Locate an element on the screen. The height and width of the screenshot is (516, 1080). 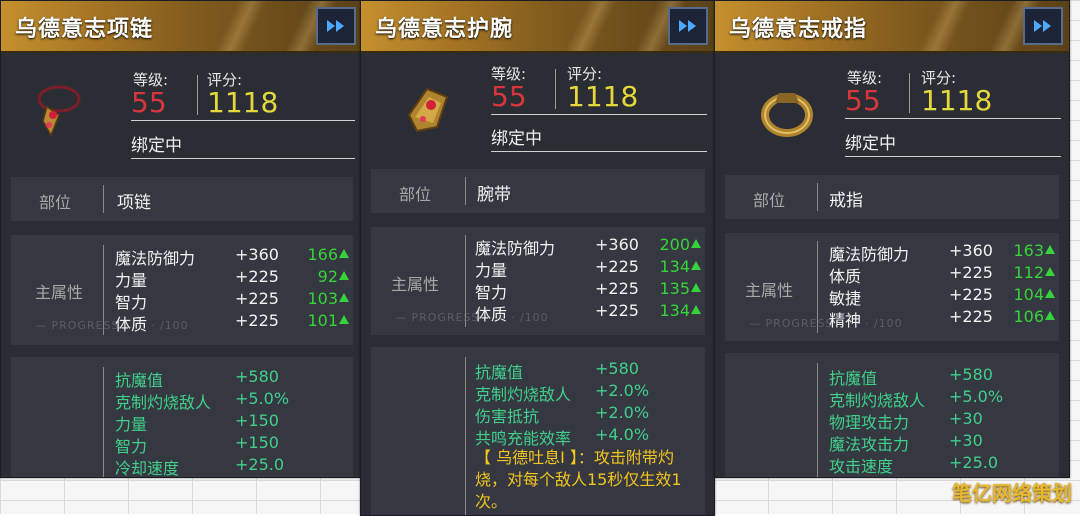
tooltip-header: 乌德意志护腕 is located at coordinates (537, 27).